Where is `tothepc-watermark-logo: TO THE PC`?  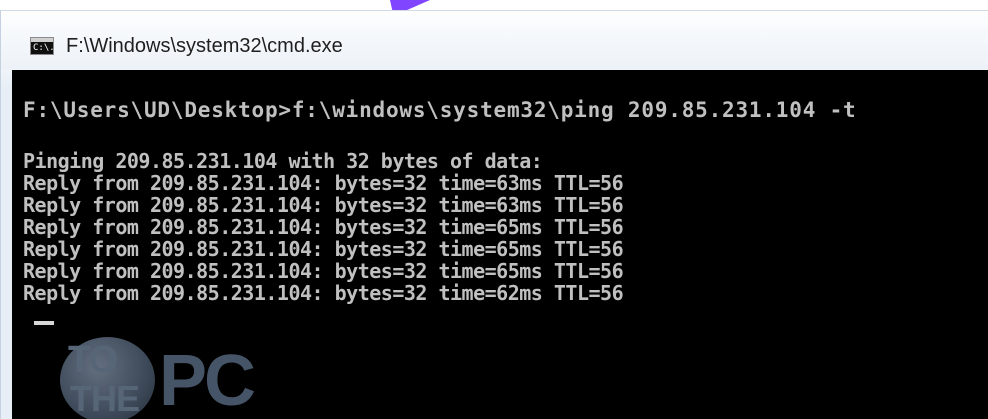
tothepc-watermark-logo: TO THE PC is located at coordinates (195, 378).